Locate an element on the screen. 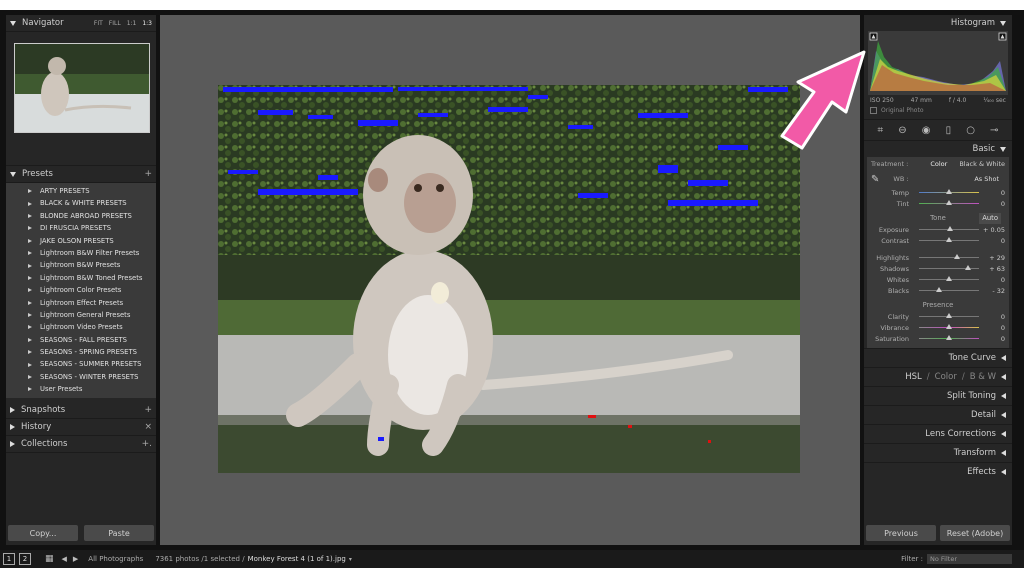 Image resolution: width=1024 pixels, height=580 pixels. vibrance-slider is located at coordinates (949, 326).